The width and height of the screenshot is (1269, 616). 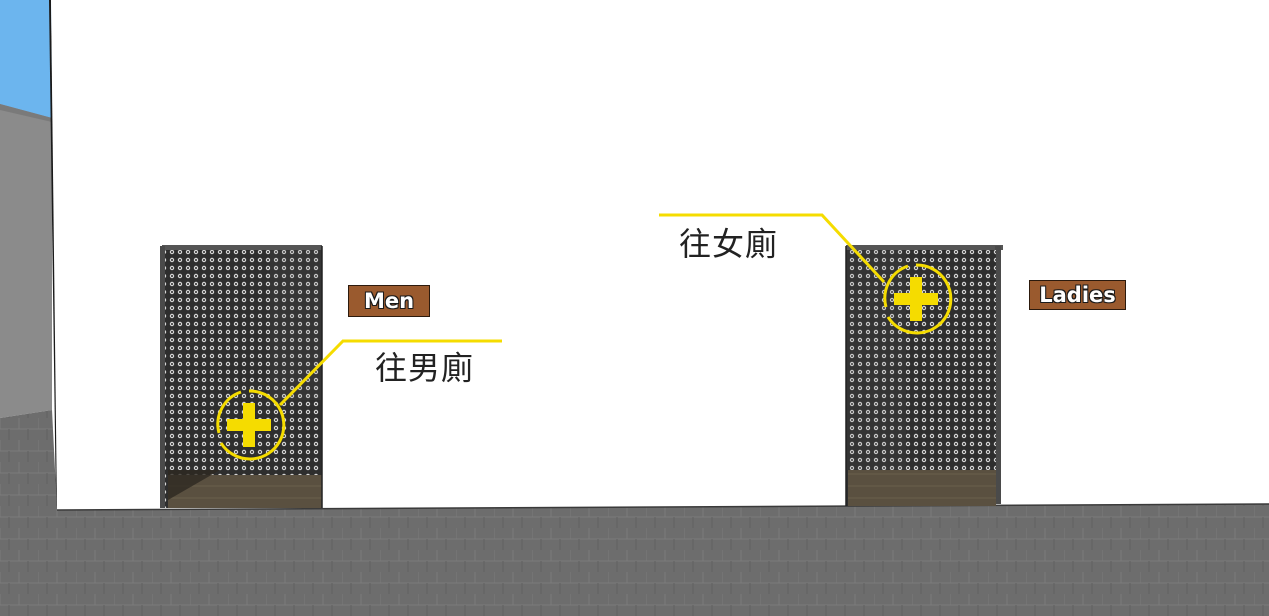 I want to click on men-sign: Men, so click(x=389, y=301).